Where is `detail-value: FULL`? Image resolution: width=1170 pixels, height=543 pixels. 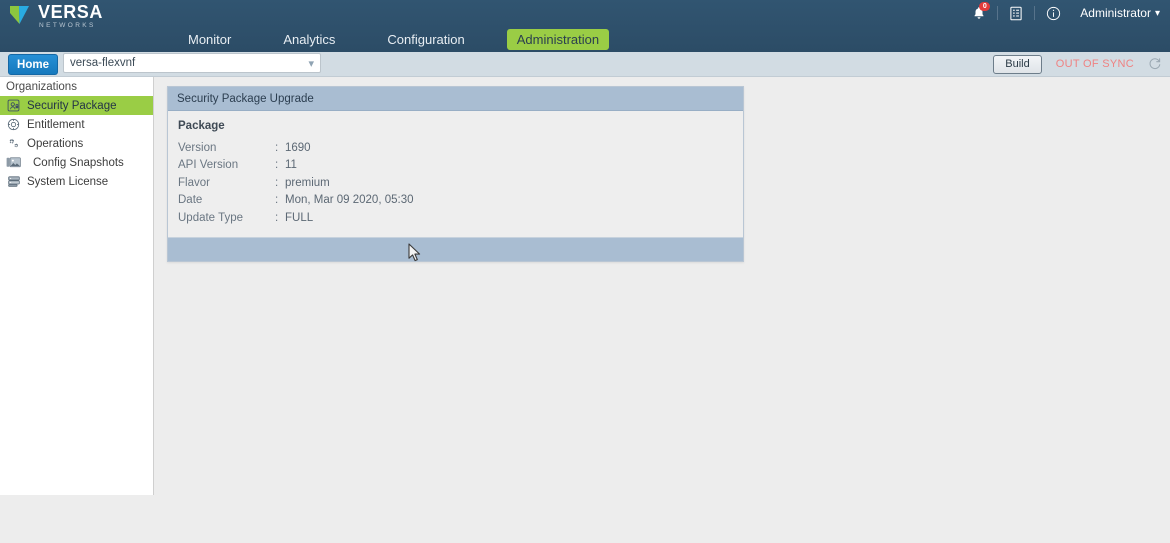
detail-value: FULL is located at coordinates (299, 217).